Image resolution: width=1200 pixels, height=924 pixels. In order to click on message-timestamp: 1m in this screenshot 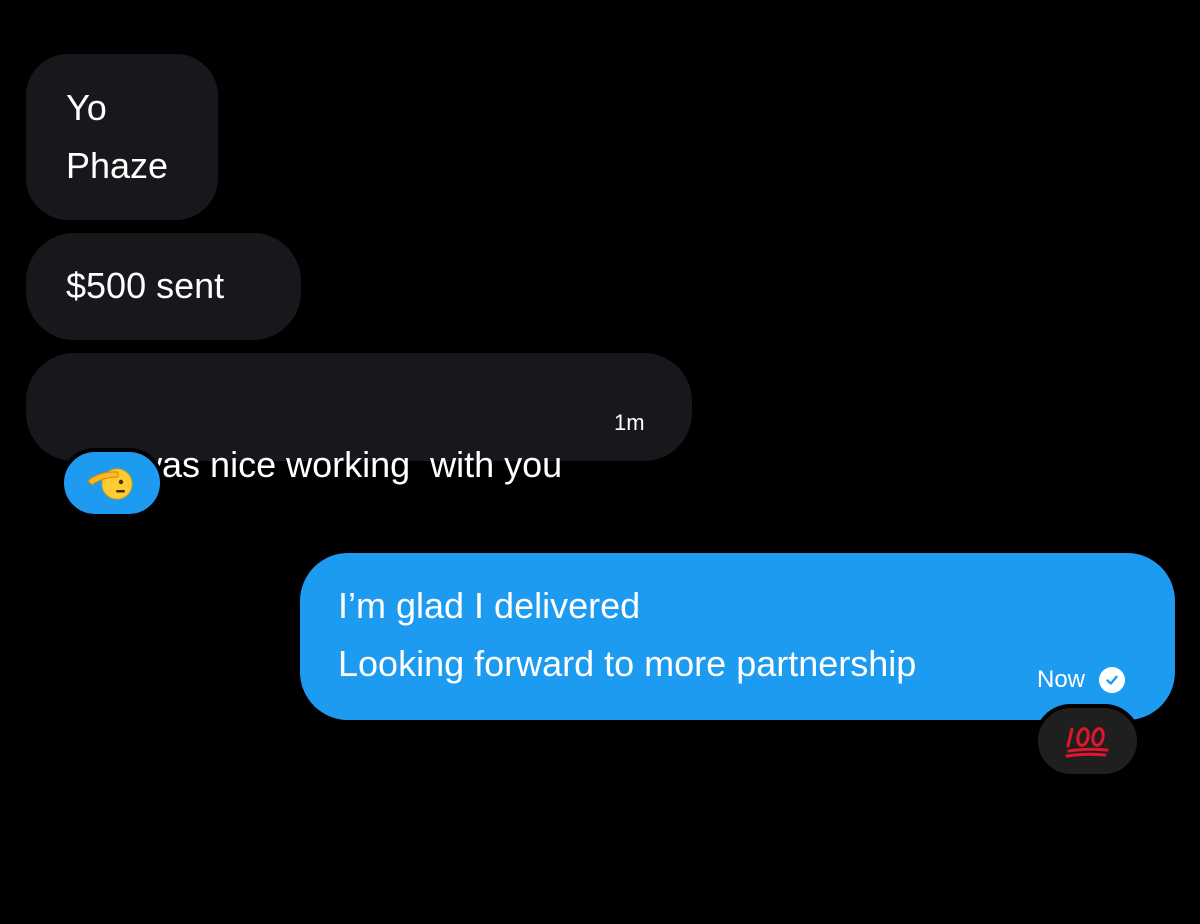, I will do `click(629, 422)`.